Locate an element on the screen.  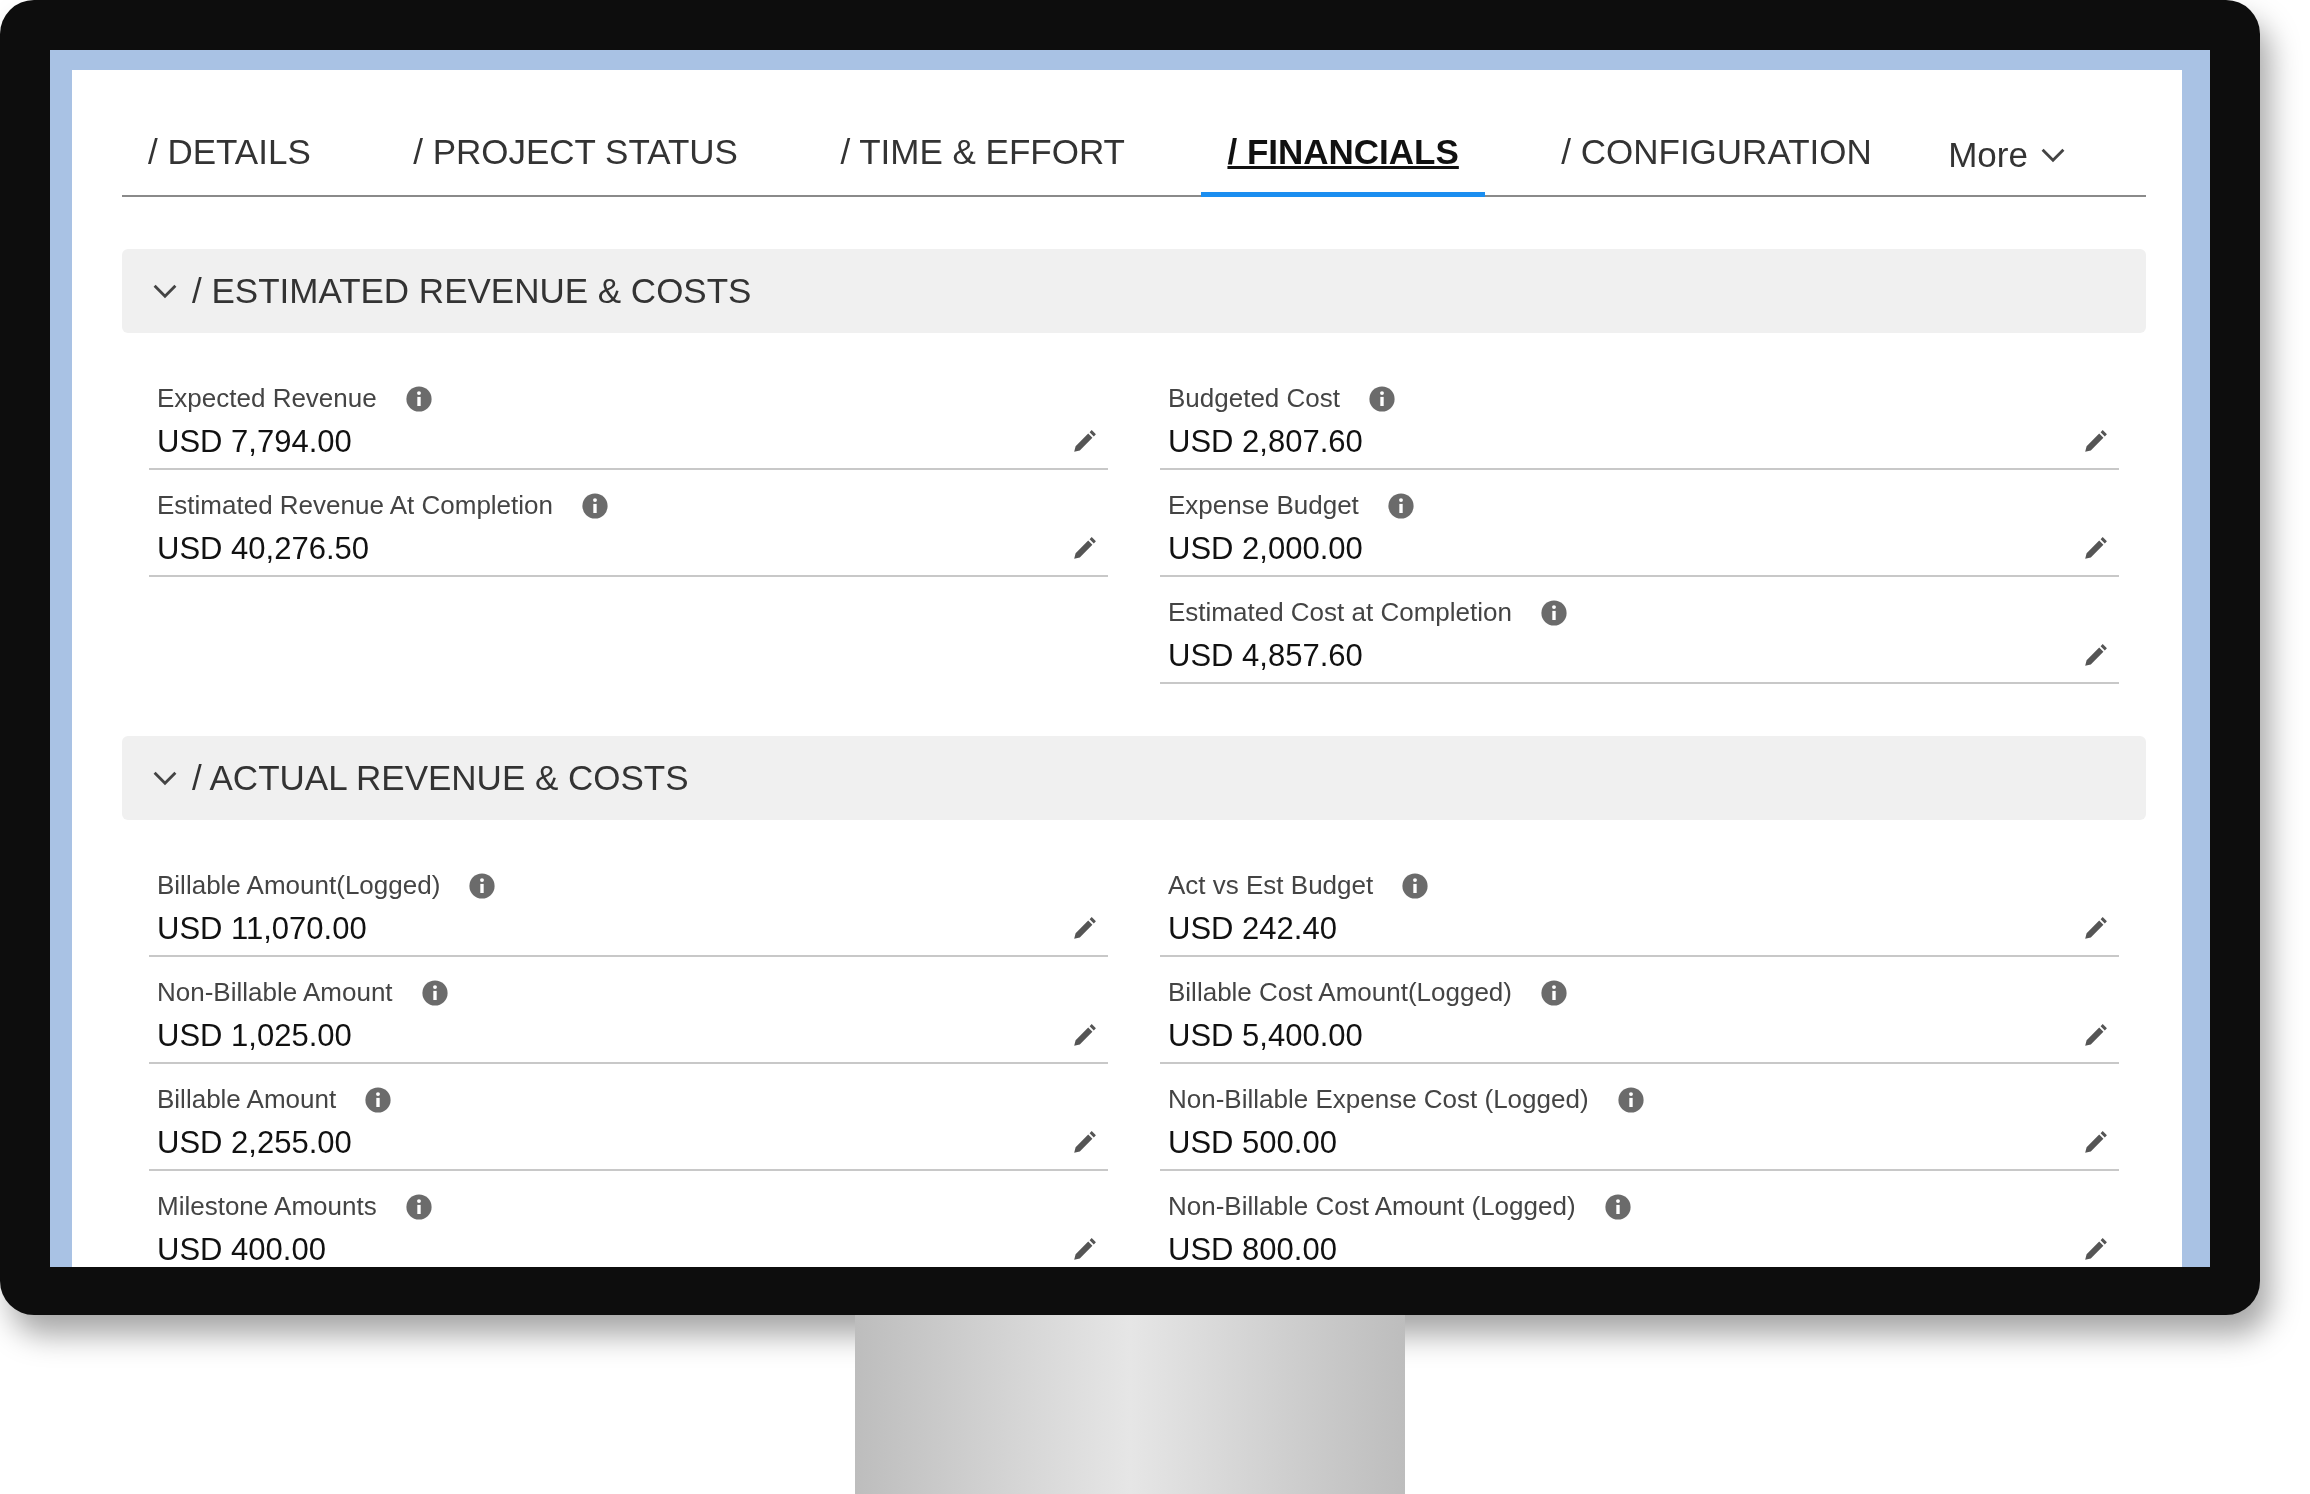
field-value: USD 2,000.00 is located at coordinates (1265, 549).